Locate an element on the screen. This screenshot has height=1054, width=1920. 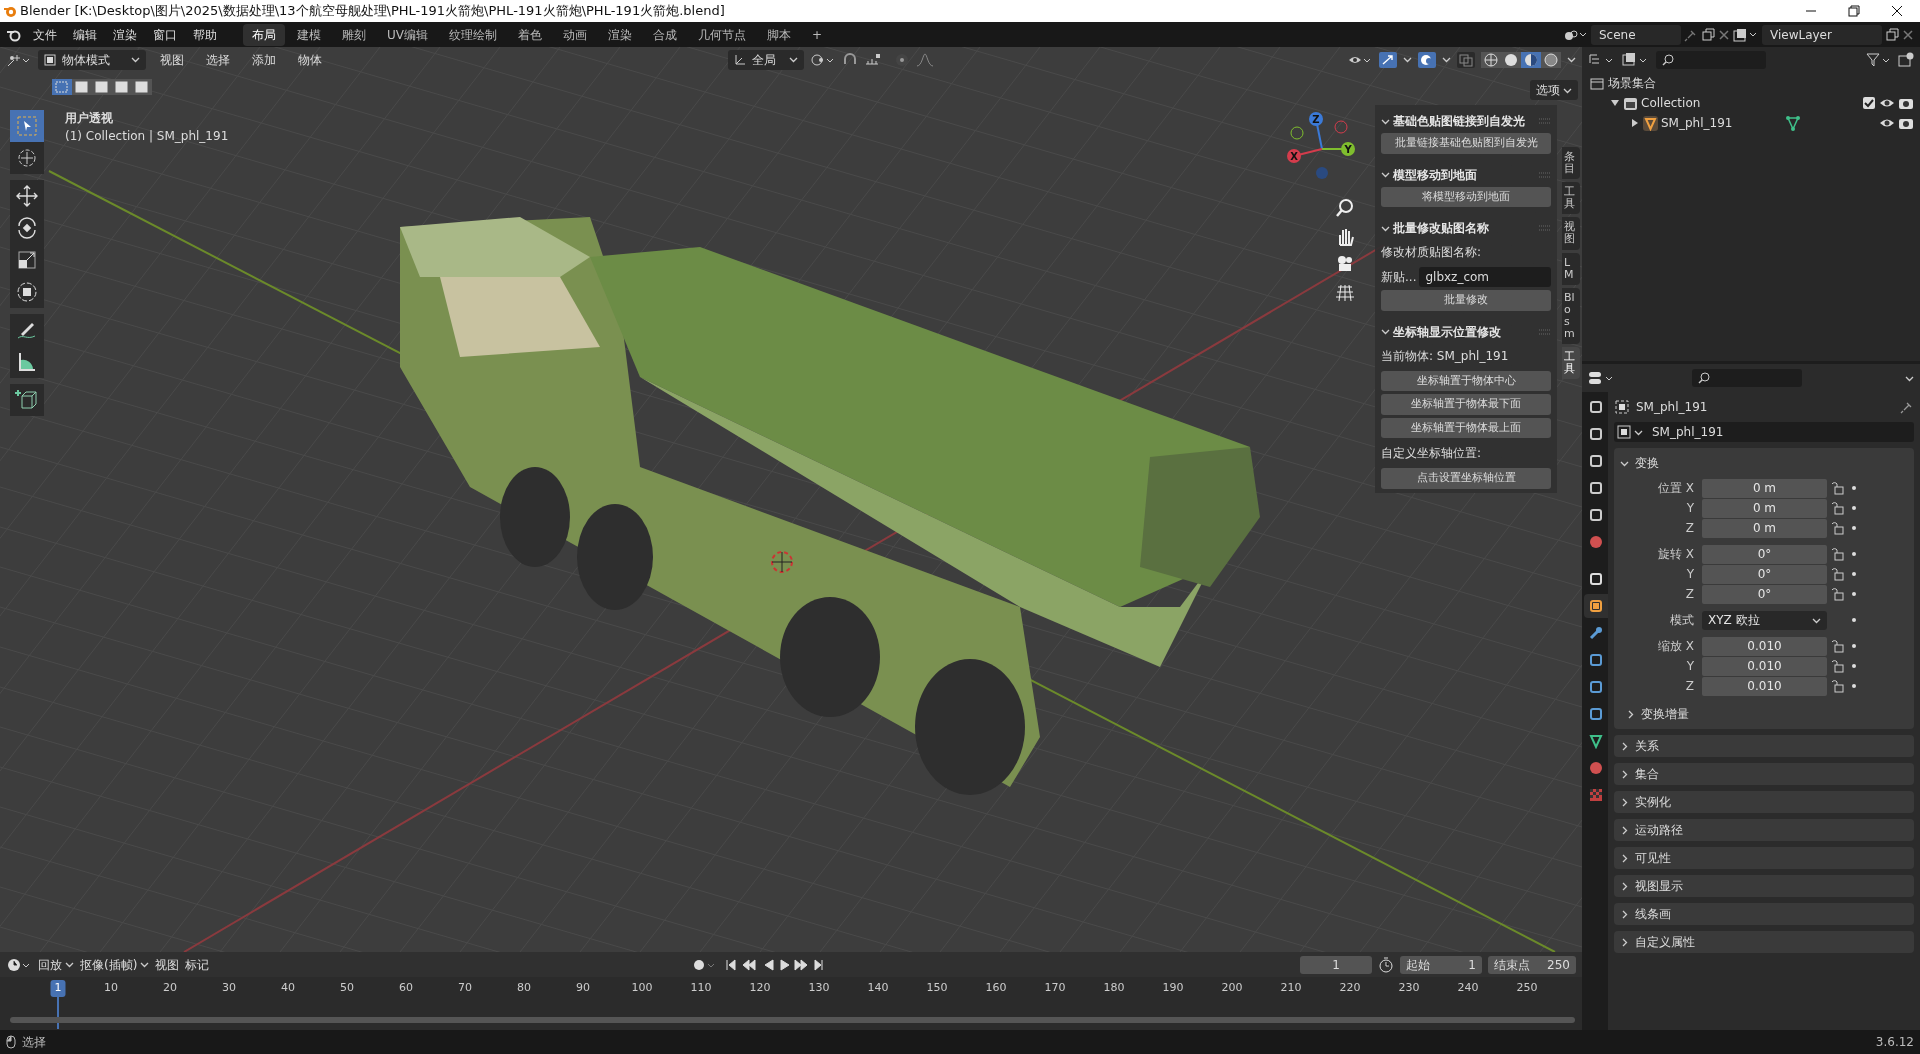
panel-button: 批量链接基础色贴图到自发光 is located at coordinates (1466, 143).